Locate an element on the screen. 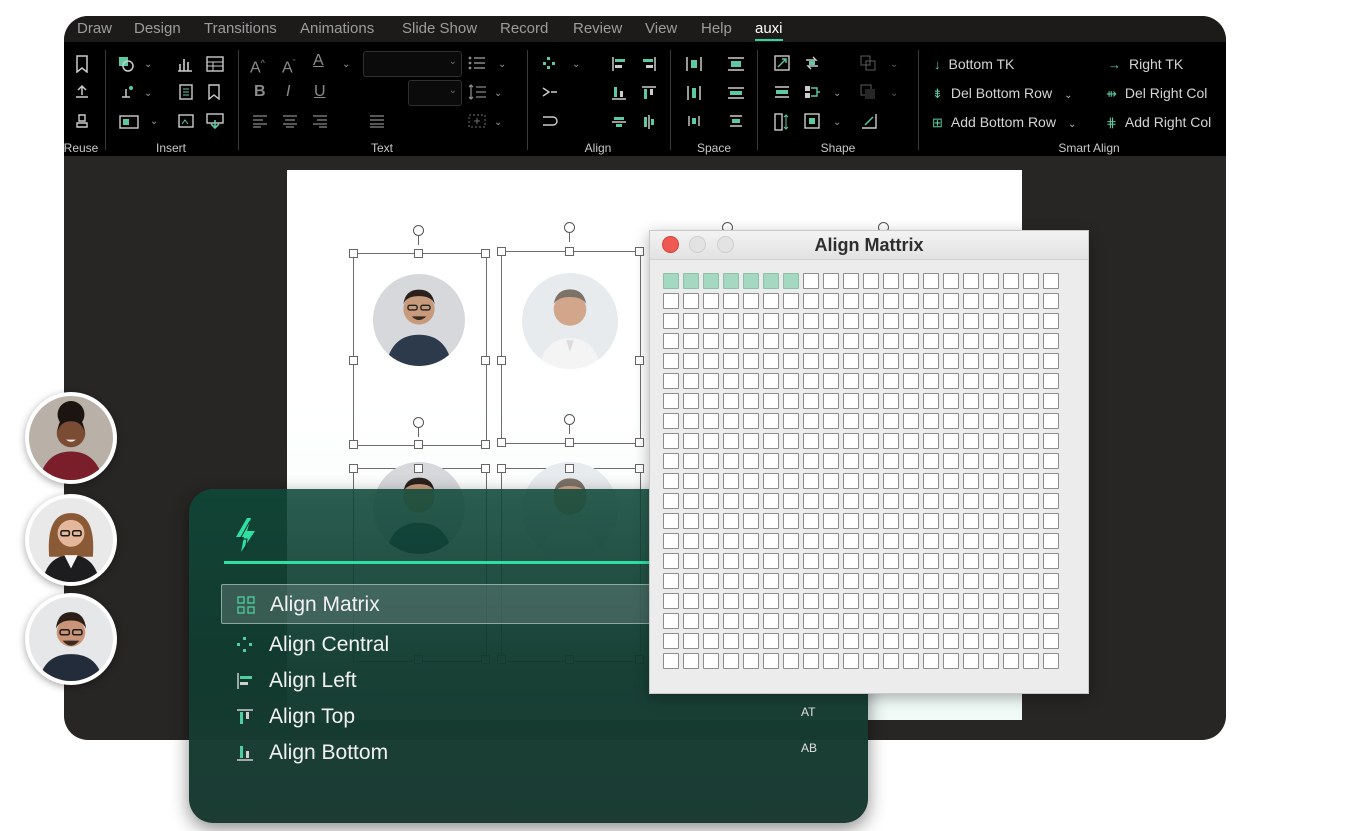 The width and height of the screenshot is (1369, 831). stack-icon is located at coordinates (782, 92).